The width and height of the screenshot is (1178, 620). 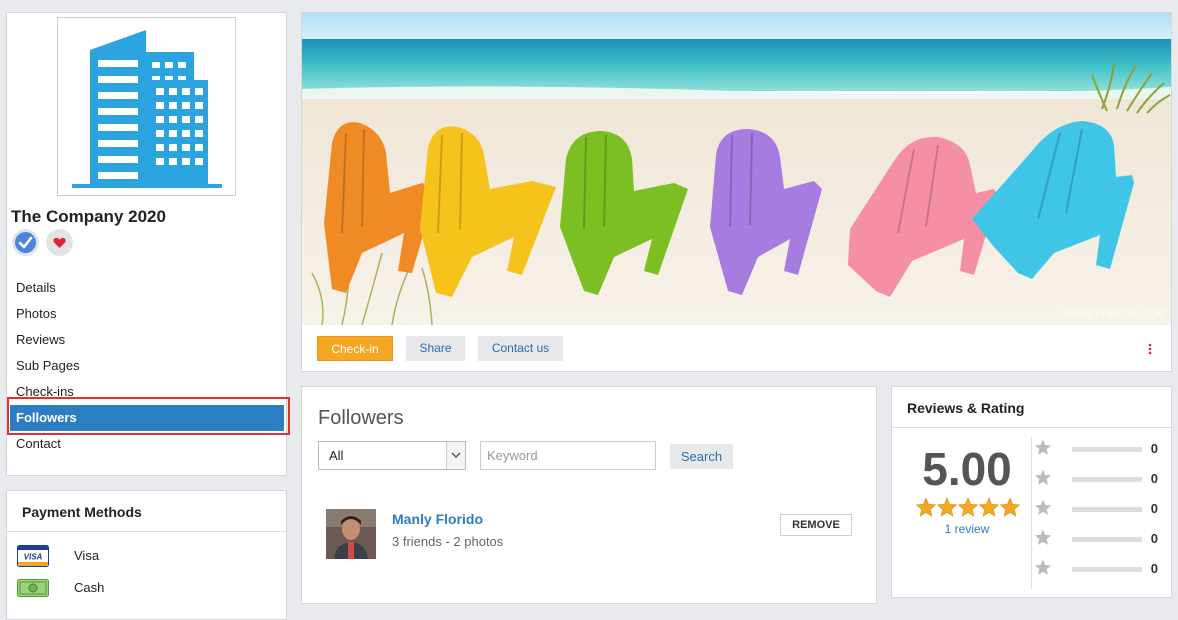 I want to click on share-button: Share, so click(x=435, y=348).